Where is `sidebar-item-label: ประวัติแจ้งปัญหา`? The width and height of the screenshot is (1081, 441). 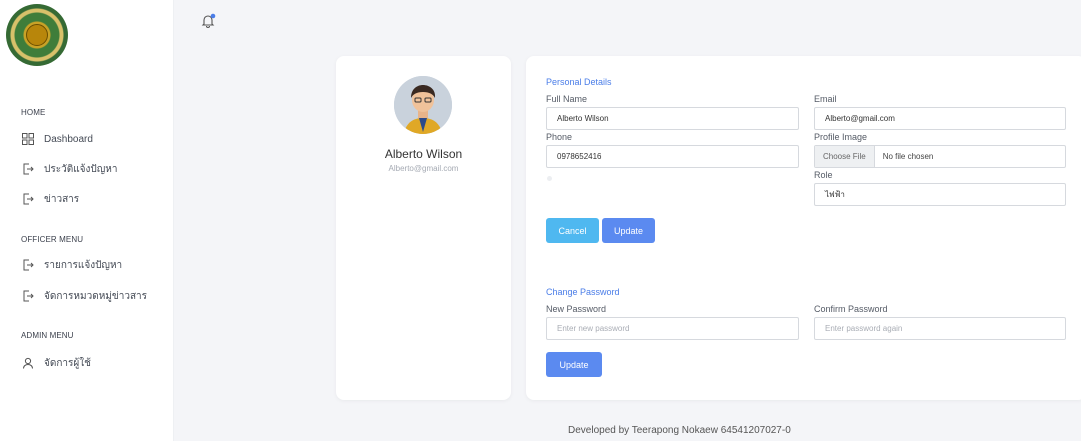 sidebar-item-label: ประวัติแจ้งปัญหา is located at coordinates (81, 169).